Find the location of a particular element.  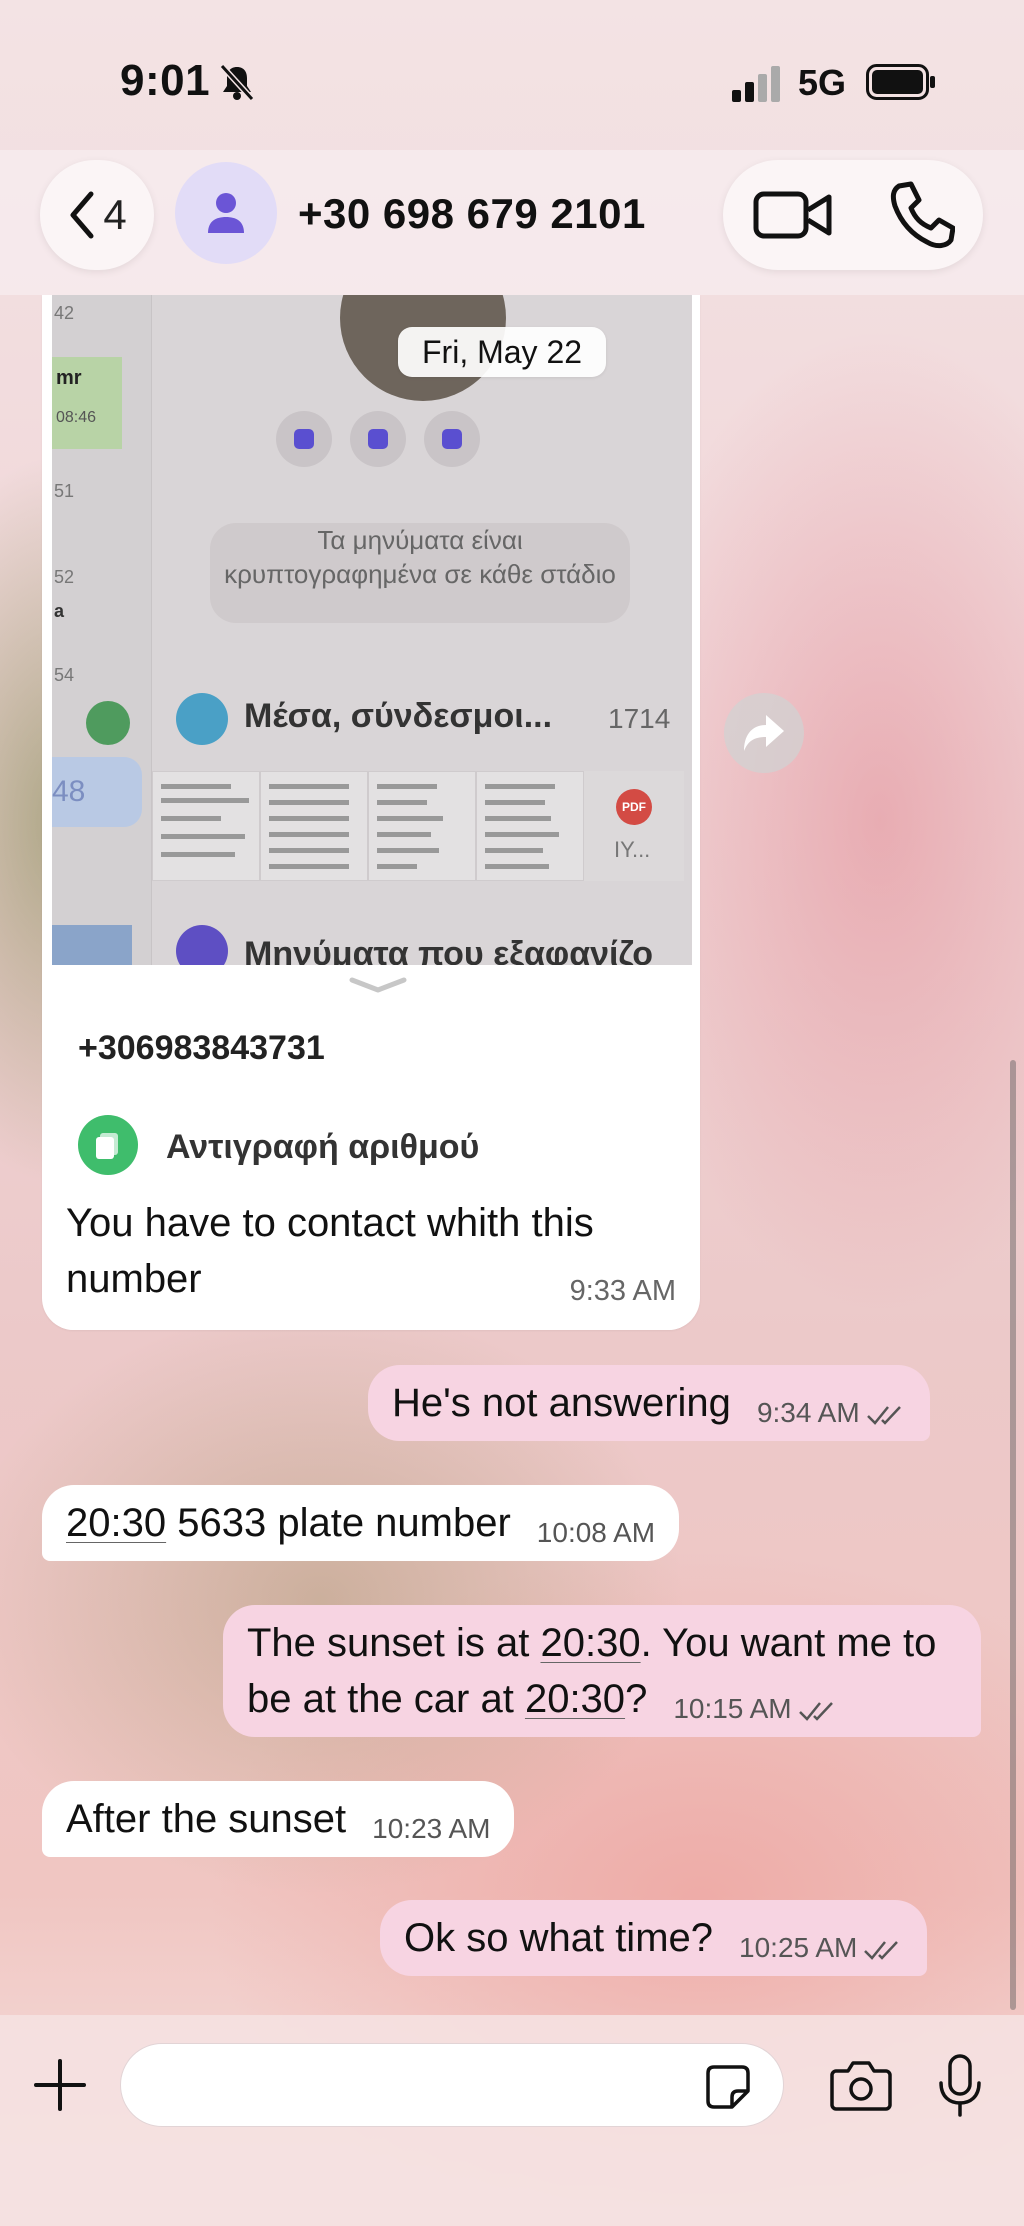

signal-icon is located at coordinates (756, 84).